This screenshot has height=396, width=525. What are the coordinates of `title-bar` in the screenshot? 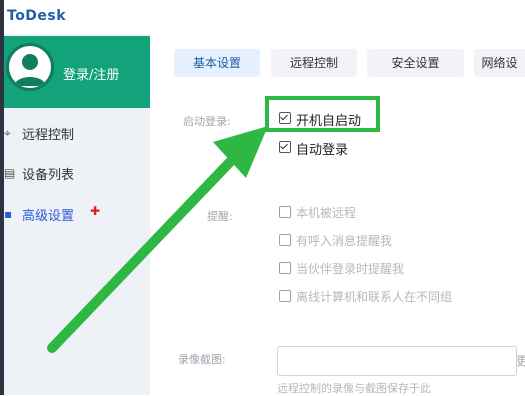 It's located at (262, 17).